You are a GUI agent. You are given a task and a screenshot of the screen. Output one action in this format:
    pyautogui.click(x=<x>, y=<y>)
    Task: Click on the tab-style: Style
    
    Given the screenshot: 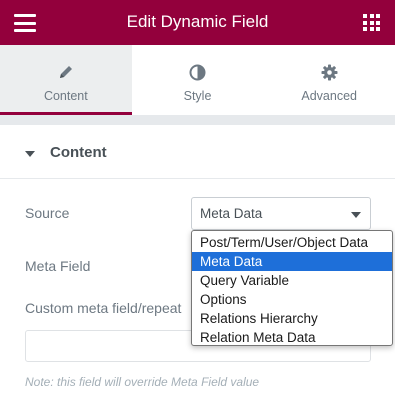 What is the action you would take?
    pyautogui.click(x=198, y=80)
    